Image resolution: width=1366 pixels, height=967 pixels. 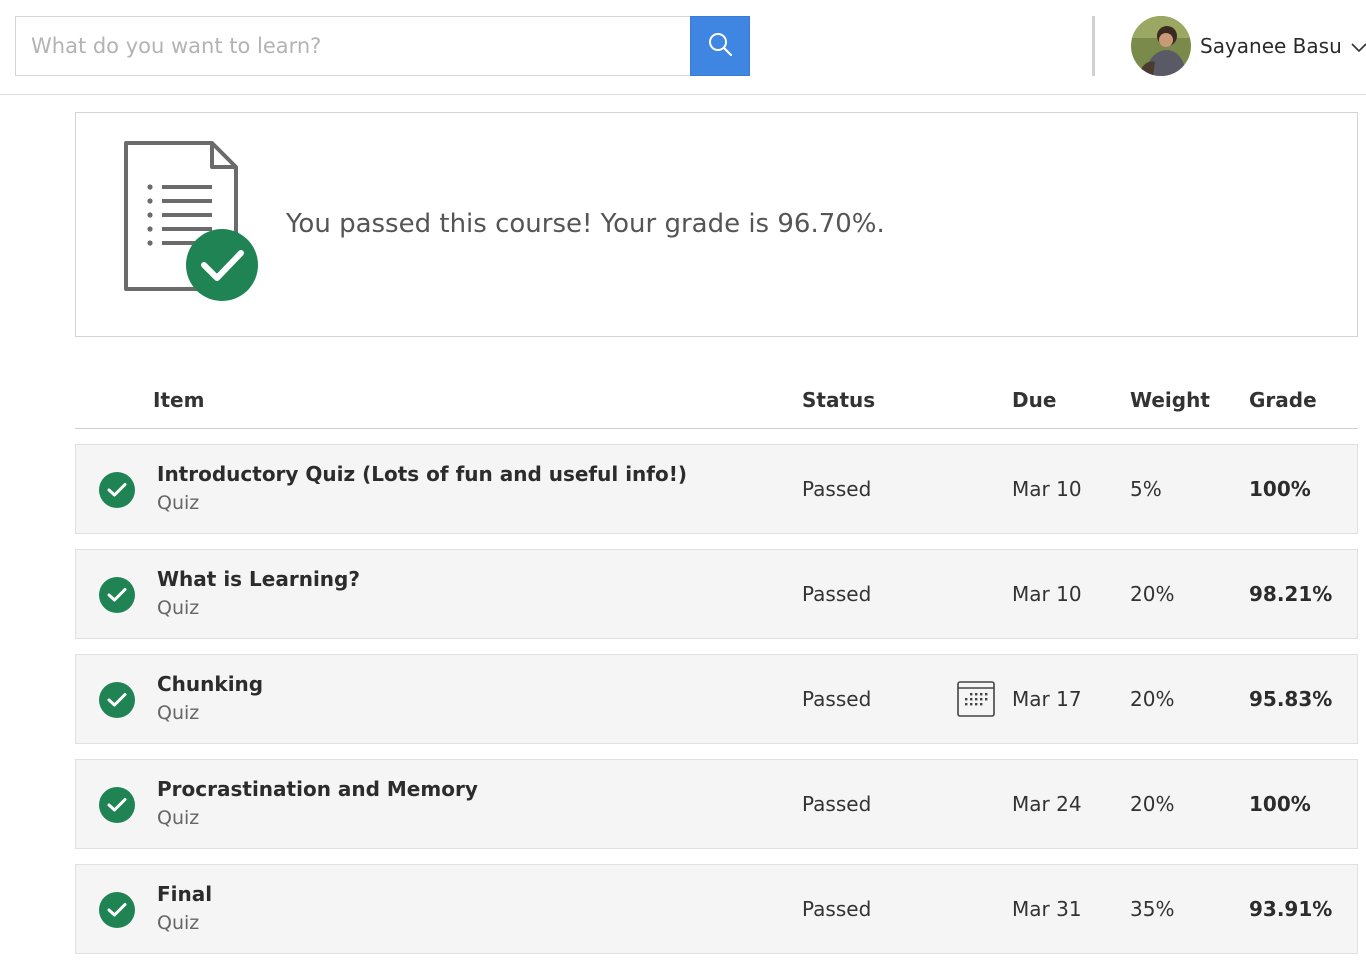 I want to click on search-input, so click(x=353, y=46).